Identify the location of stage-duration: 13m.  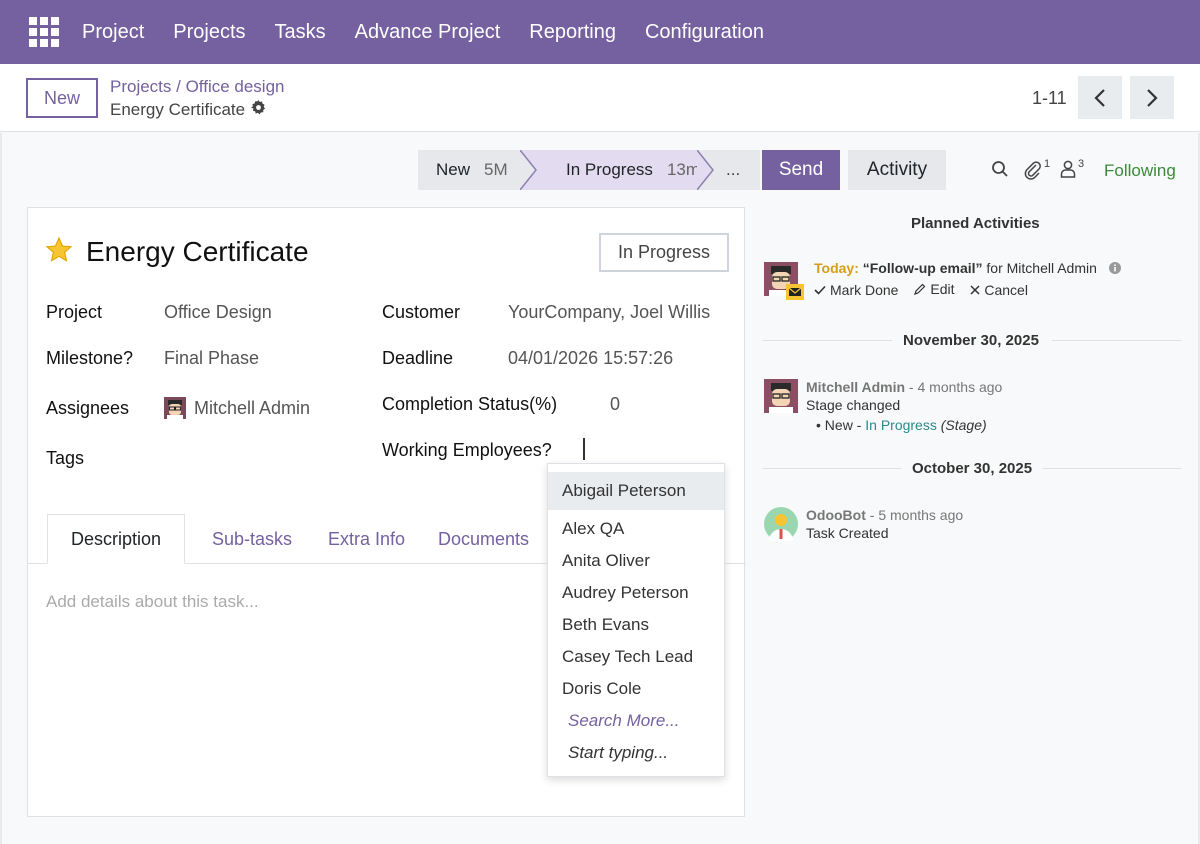
(683, 169).